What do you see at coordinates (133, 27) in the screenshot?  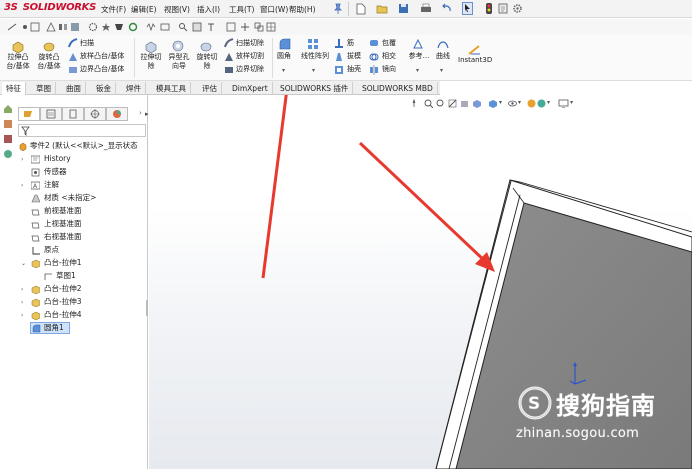 I see `sketch-circle-icon` at bounding box center [133, 27].